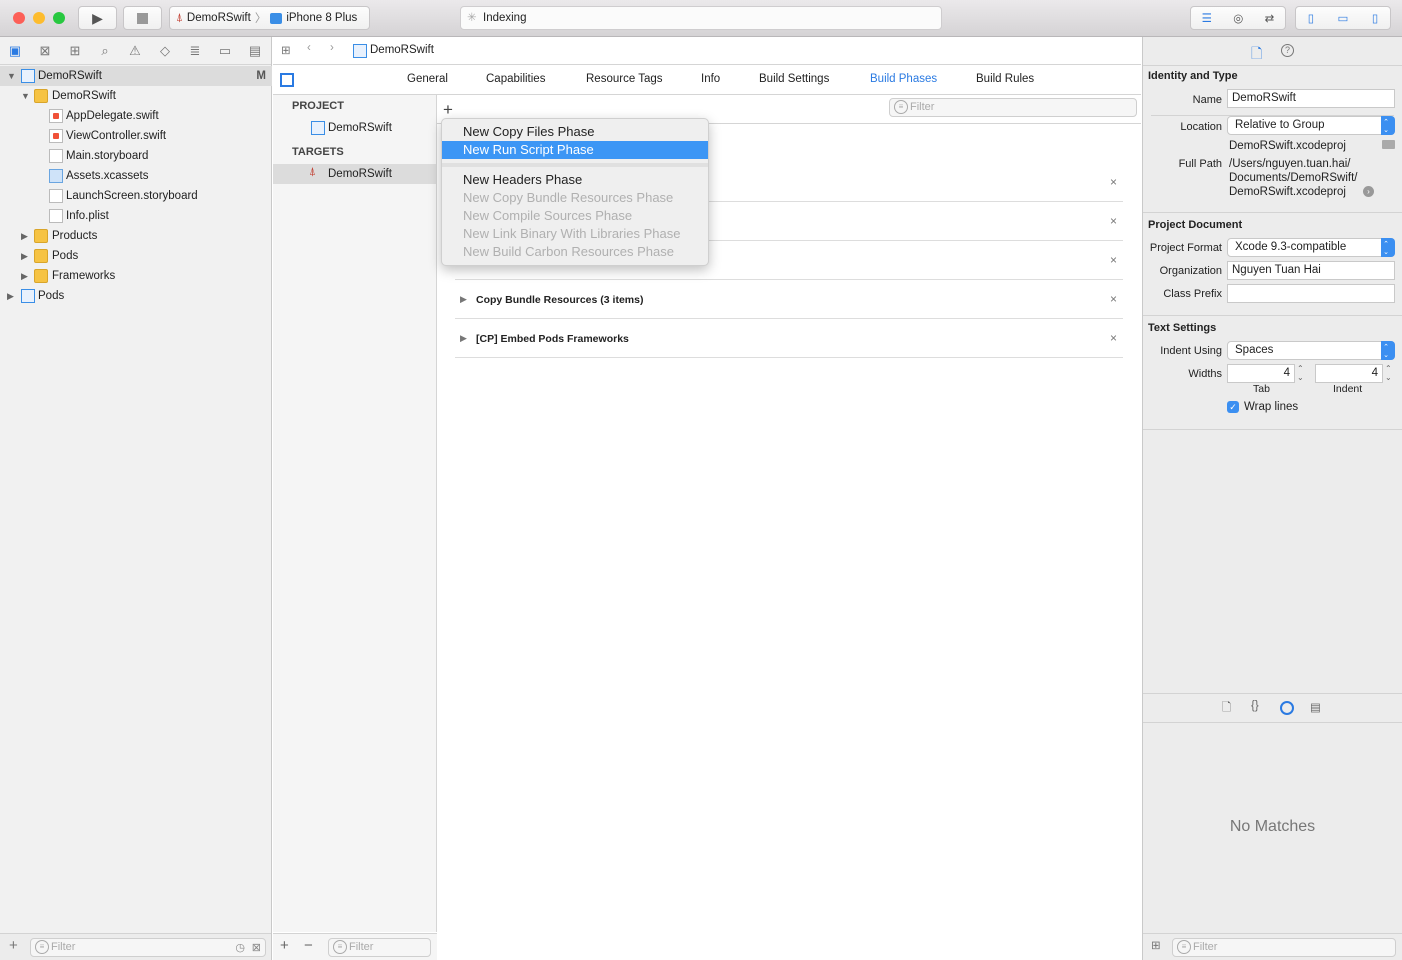 This screenshot has width=1402, height=960. Describe the element at coordinates (136, 196) in the screenshot. I see `tree-item-file: LaunchScreen.storyboard` at that location.